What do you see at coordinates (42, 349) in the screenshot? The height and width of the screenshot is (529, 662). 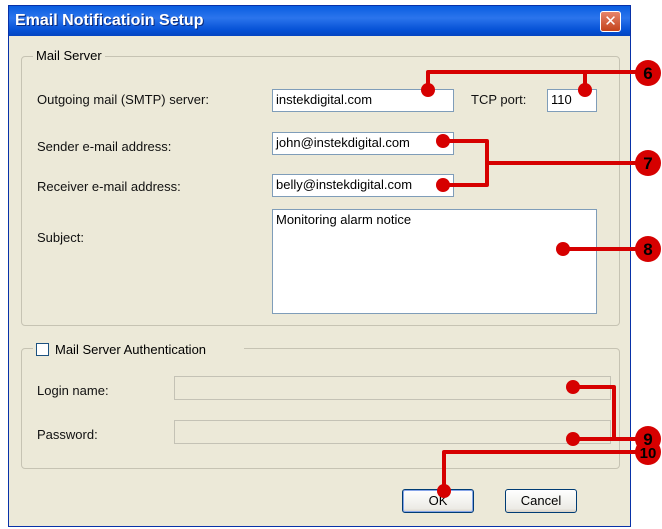 I see `auth-checkbox` at bounding box center [42, 349].